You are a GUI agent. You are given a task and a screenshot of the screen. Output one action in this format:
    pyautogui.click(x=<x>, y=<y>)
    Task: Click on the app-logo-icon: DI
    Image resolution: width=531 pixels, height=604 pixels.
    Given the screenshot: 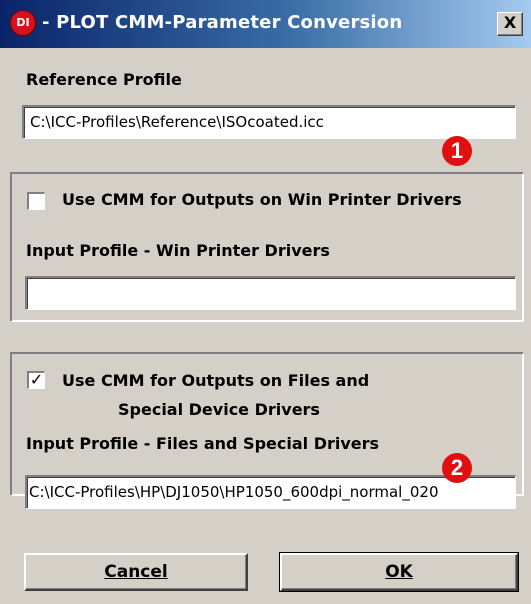 What is the action you would take?
    pyautogui.click(x=23, y=23)
    